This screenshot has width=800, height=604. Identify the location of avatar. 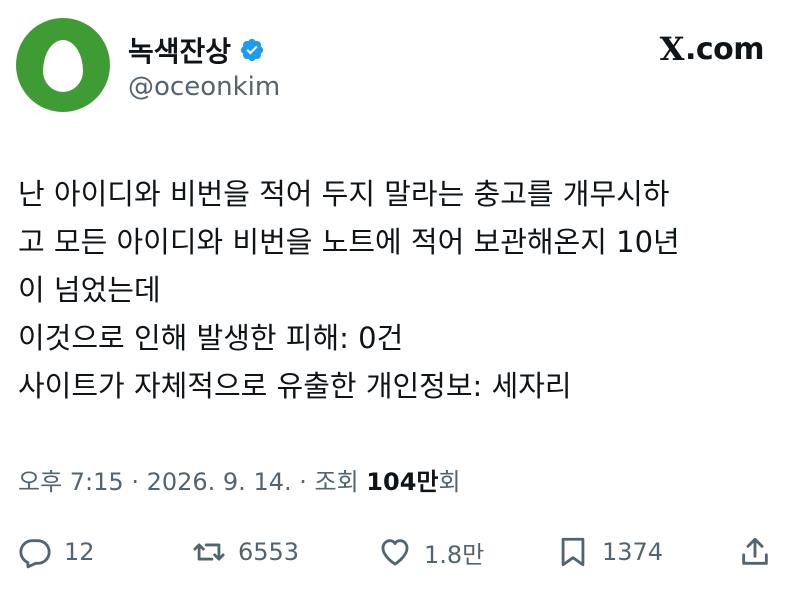
(63, 65).